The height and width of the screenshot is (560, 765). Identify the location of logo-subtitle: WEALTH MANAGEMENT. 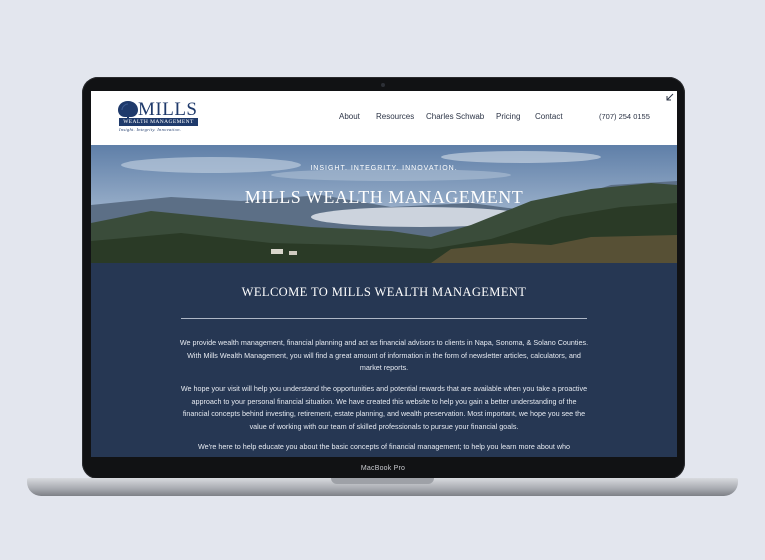
(158, 122).